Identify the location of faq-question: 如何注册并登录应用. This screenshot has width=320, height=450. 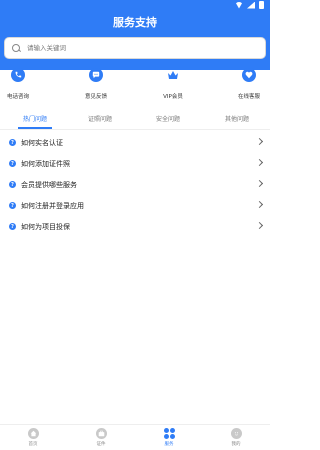
(52, 205).